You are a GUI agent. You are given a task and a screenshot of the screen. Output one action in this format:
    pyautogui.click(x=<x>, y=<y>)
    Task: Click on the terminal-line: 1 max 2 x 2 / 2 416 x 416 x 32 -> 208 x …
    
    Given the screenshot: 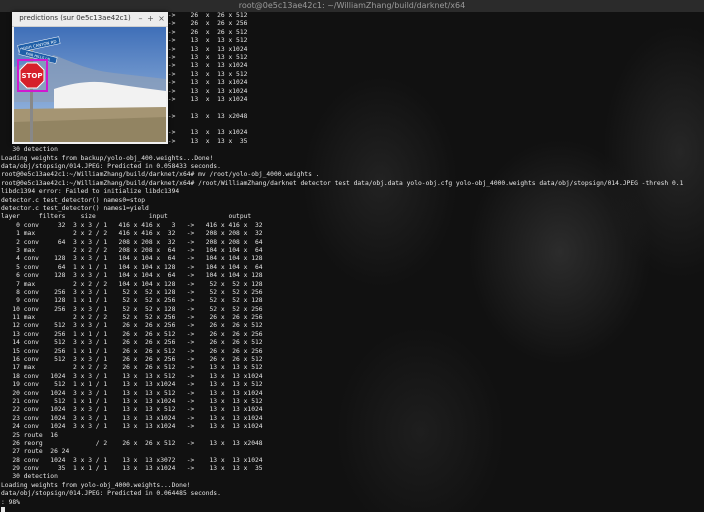 What is the action you would take?
    pyautogui.click(x=132, y=234)
    